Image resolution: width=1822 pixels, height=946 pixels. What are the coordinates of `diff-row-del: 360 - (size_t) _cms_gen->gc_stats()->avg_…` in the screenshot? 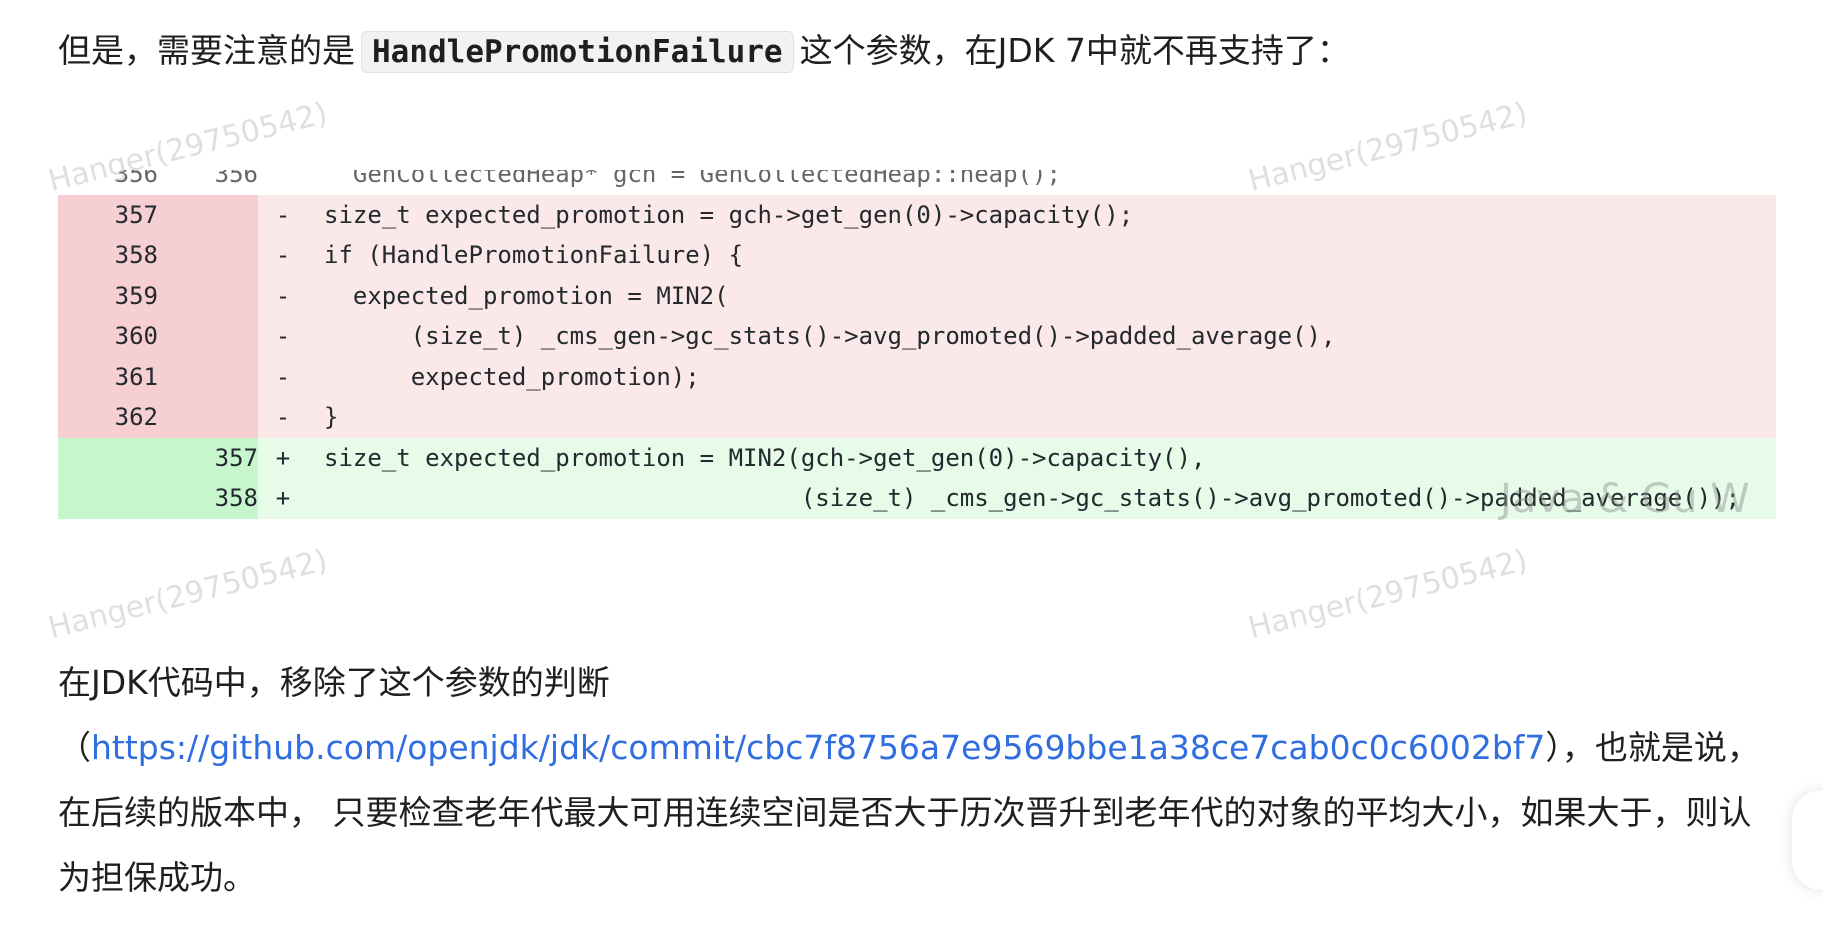 It's located at (917, 336).